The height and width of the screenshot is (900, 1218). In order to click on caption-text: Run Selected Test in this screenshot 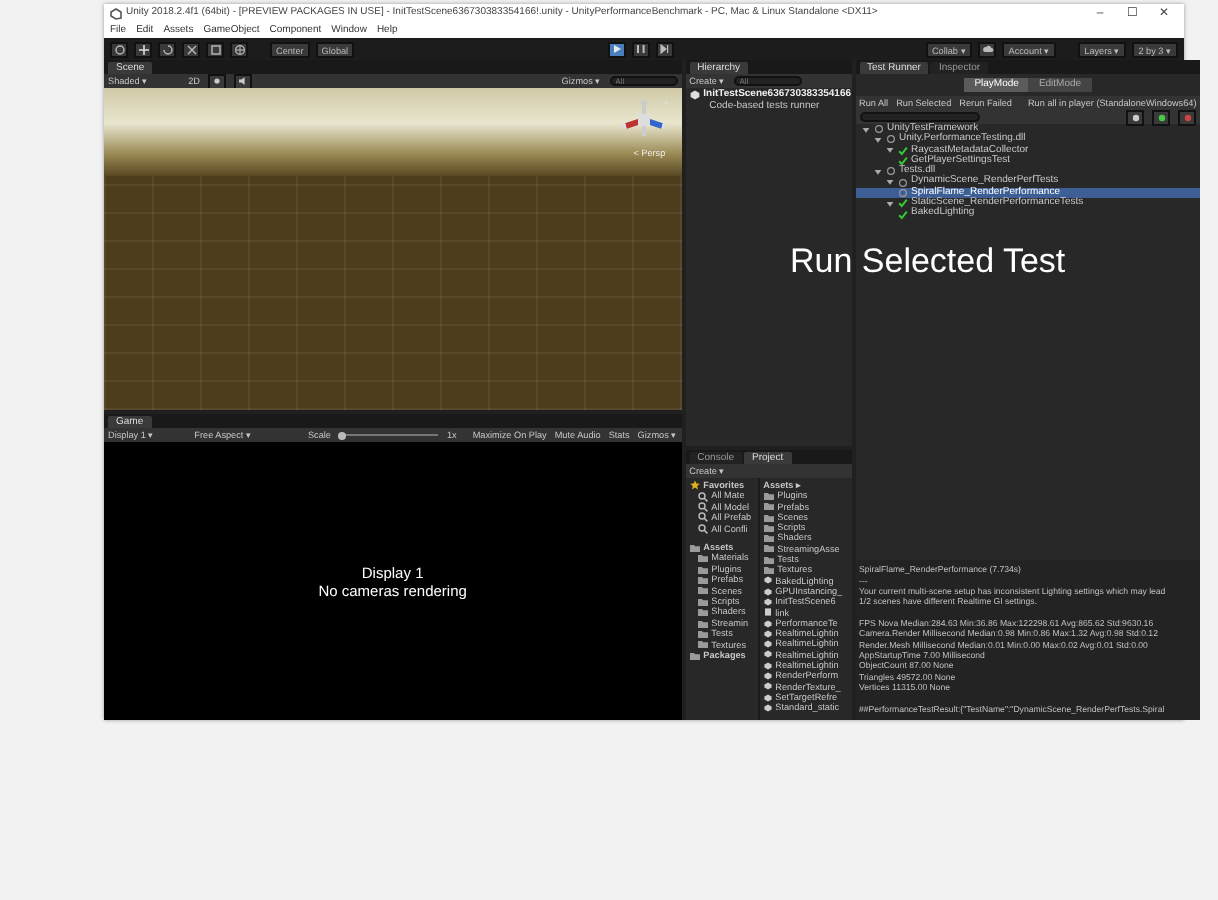, I will do `click(928, 263)`.